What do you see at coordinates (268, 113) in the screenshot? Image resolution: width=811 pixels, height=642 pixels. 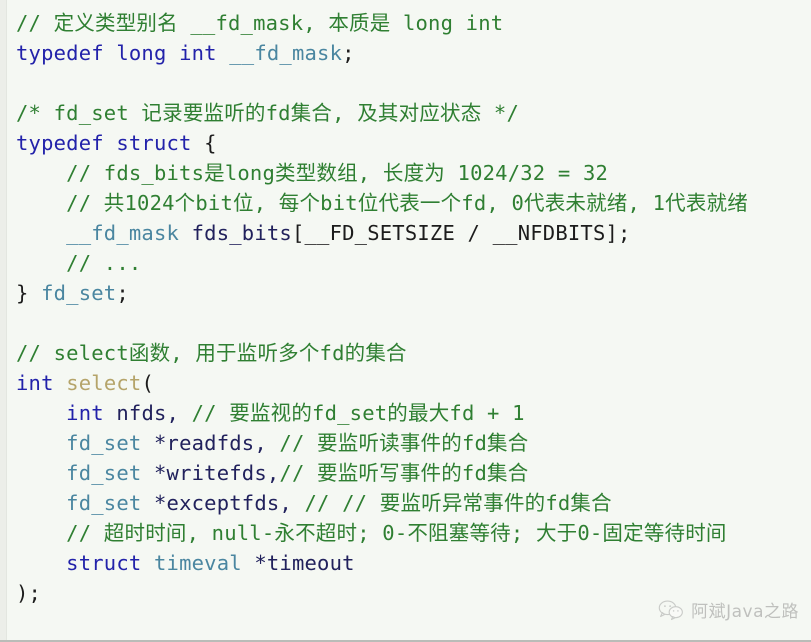 I see `comment-token: /* fd_set 记录要监听的fd集合, 及其对应状态 */` at bounding box center [268, 113].